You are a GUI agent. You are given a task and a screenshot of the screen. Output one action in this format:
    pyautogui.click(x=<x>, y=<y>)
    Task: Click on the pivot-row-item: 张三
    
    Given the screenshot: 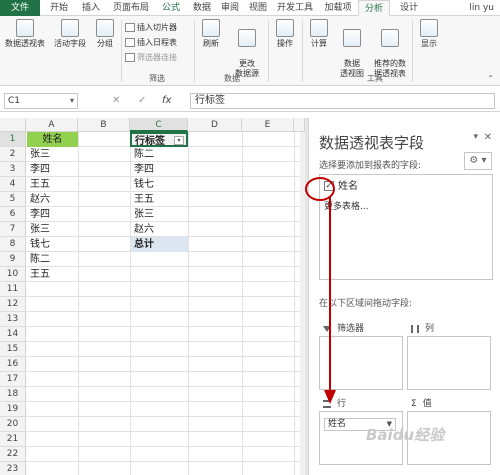 What is the action you would take?
    pyautogui.click(x=159, y=214)
    